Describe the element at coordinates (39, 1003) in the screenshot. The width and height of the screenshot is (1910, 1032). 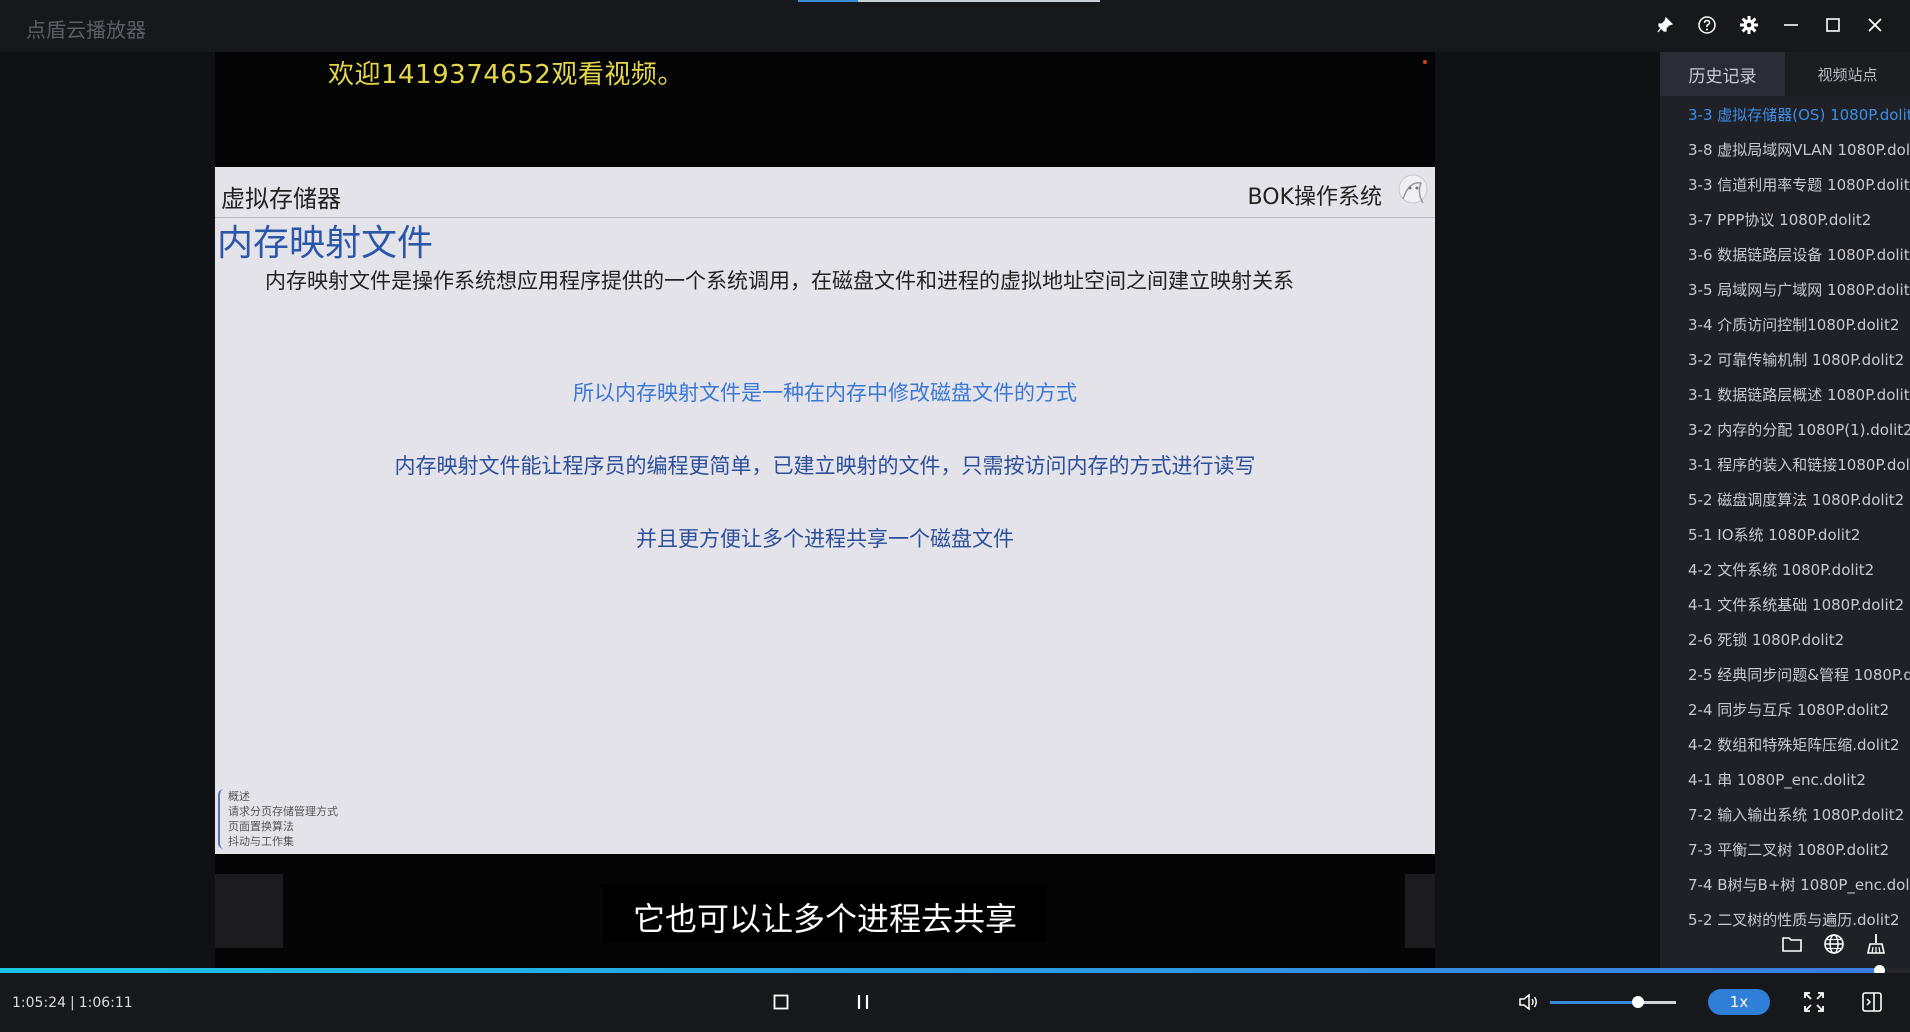
I see `current-time: 1:05:24` at that location.